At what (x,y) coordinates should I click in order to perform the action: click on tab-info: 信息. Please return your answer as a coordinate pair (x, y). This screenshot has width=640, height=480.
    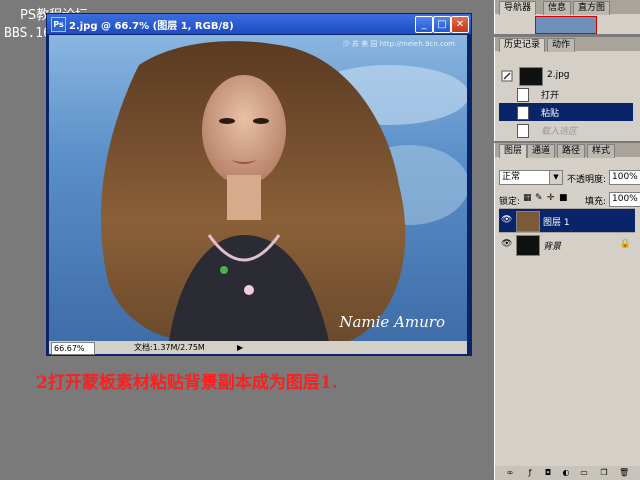
    Looking at the image, I should click on (557, 8).